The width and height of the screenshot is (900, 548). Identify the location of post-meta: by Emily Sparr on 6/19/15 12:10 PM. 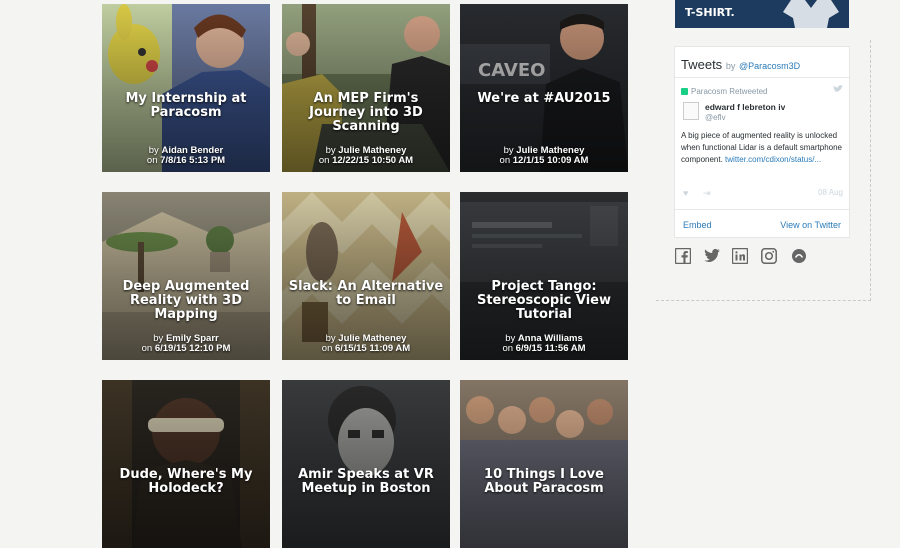
(186, 343).